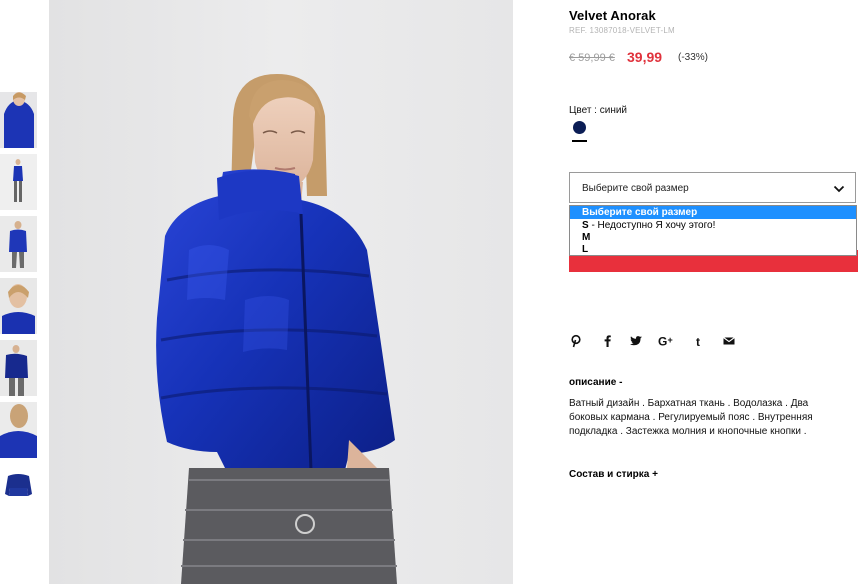 The image size is (862, 584). What do you see at coordinates (713, 249) in the screenshot?
I see `size-option-l: L` at bounding box center [713, 249].